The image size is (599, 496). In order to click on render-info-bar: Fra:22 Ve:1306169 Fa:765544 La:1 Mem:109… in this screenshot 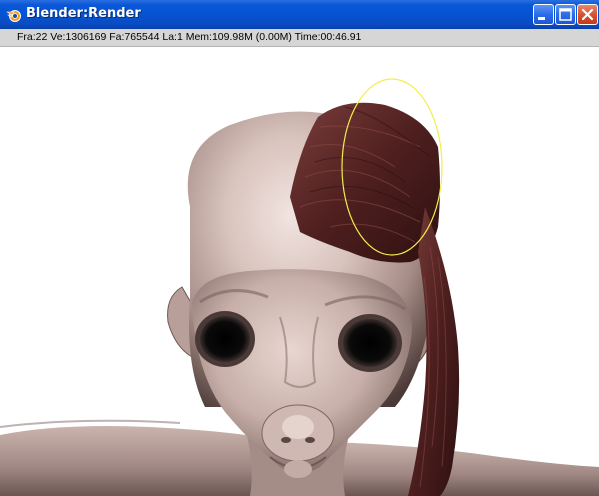, I will do `click(299, 38)`.